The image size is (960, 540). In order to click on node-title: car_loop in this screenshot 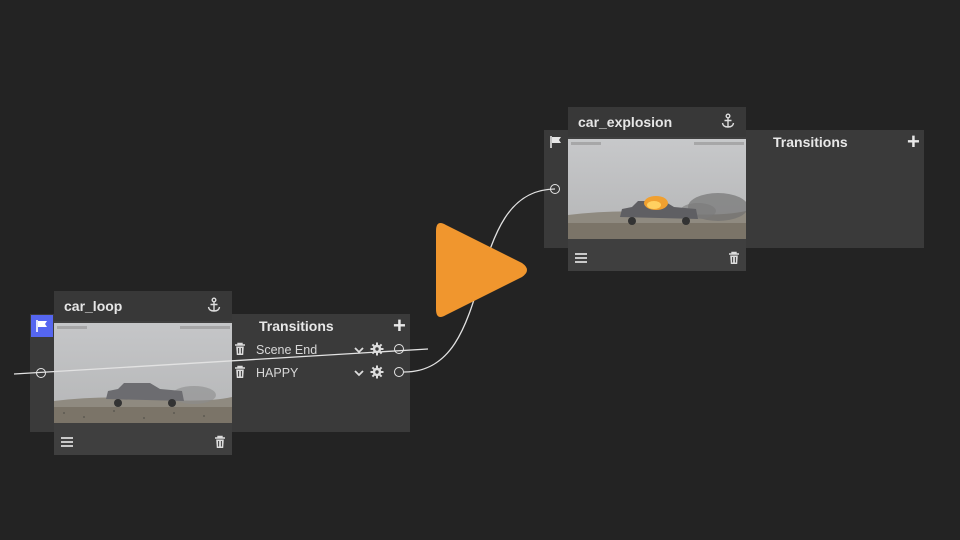, I will do `click(93, 306)`.